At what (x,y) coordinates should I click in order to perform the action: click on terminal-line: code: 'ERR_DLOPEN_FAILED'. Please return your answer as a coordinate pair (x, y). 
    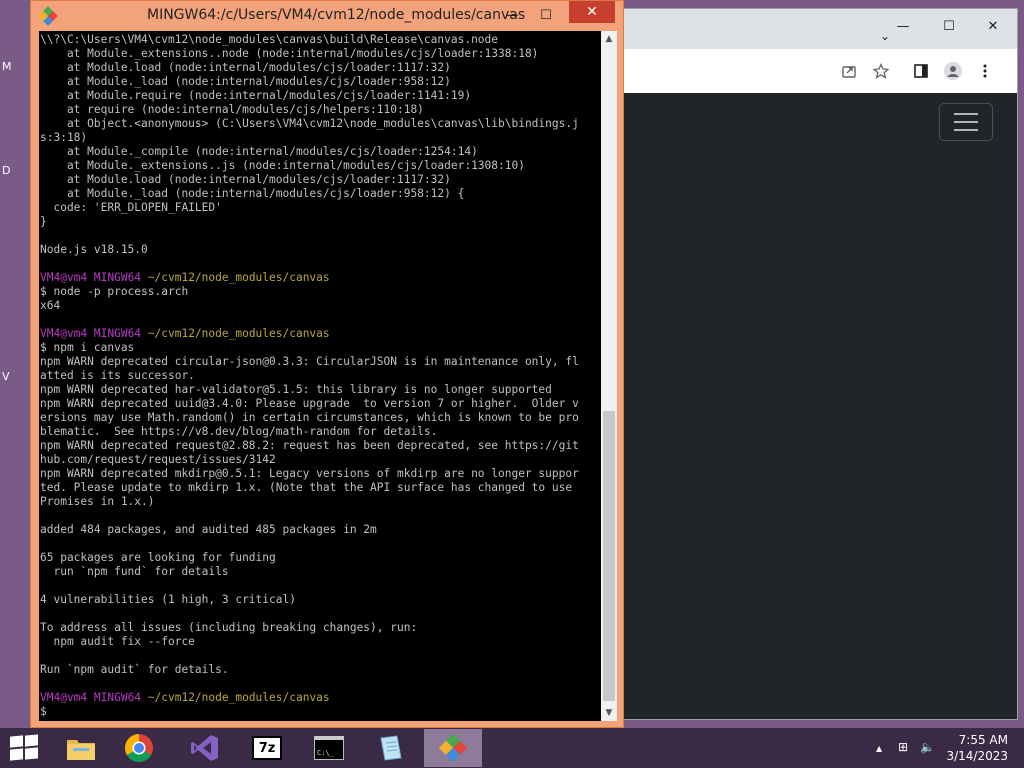
    Looking at the image, I should click on (131, 207).